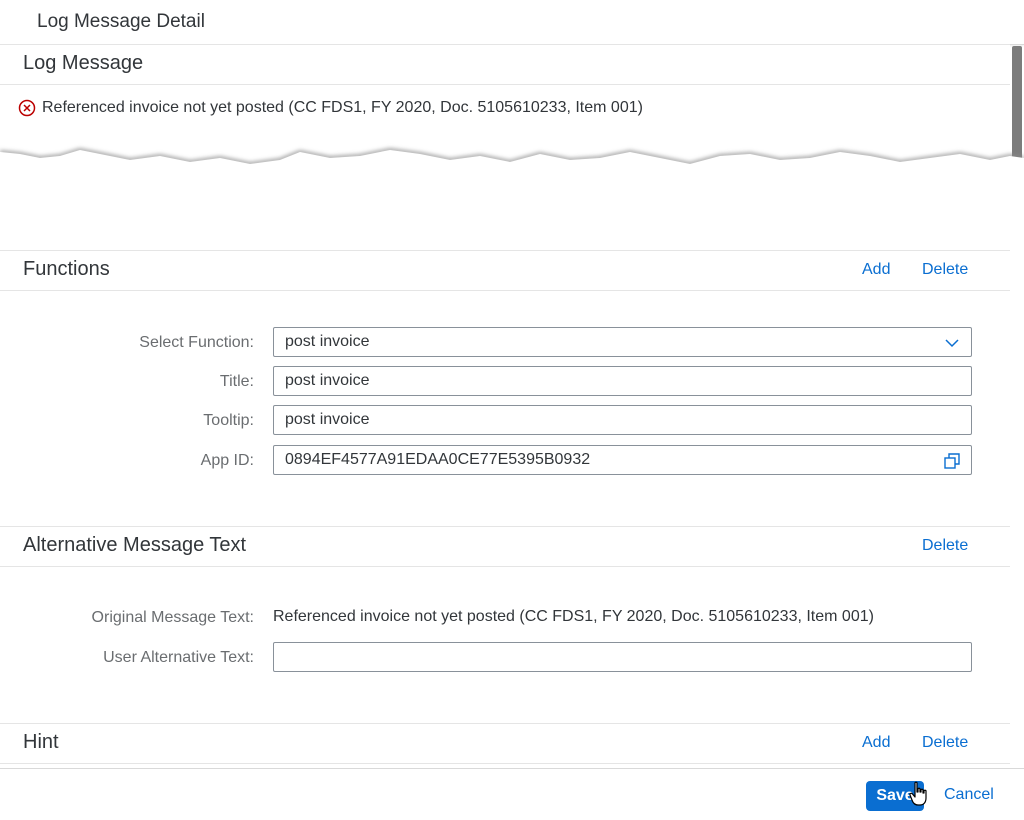 Image resolution: width=1024 pixels, height=820 pixels. Describe the element at coordinates (505, 743) in the screenshot. I see `hint-section-header: Hint Add Delete` at that location.